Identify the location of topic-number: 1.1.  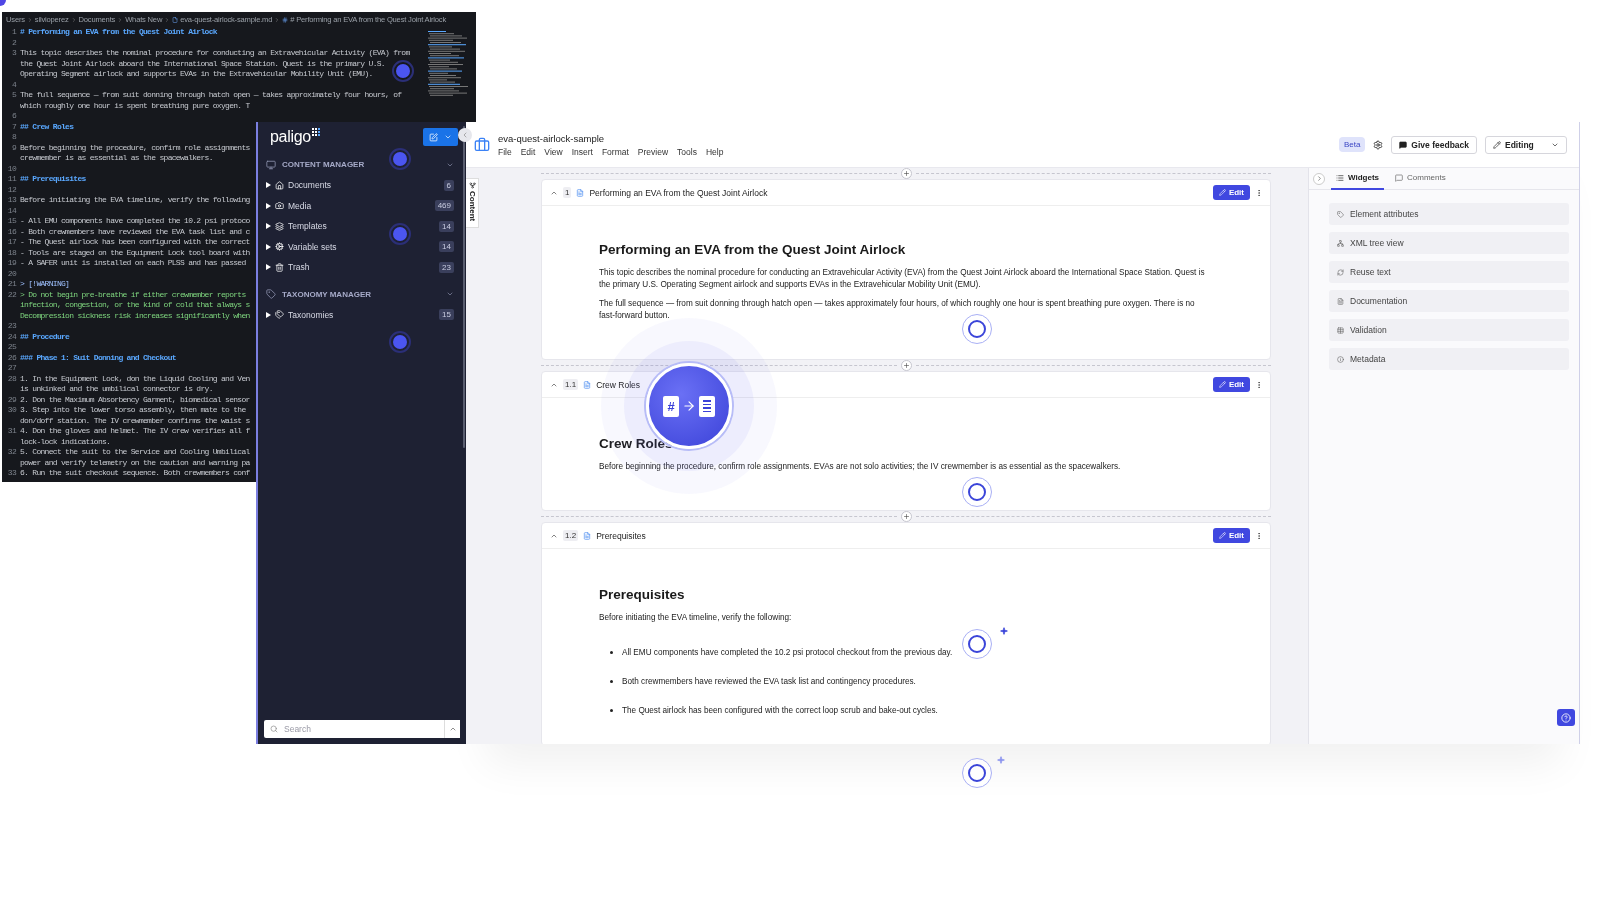
(571, 384).